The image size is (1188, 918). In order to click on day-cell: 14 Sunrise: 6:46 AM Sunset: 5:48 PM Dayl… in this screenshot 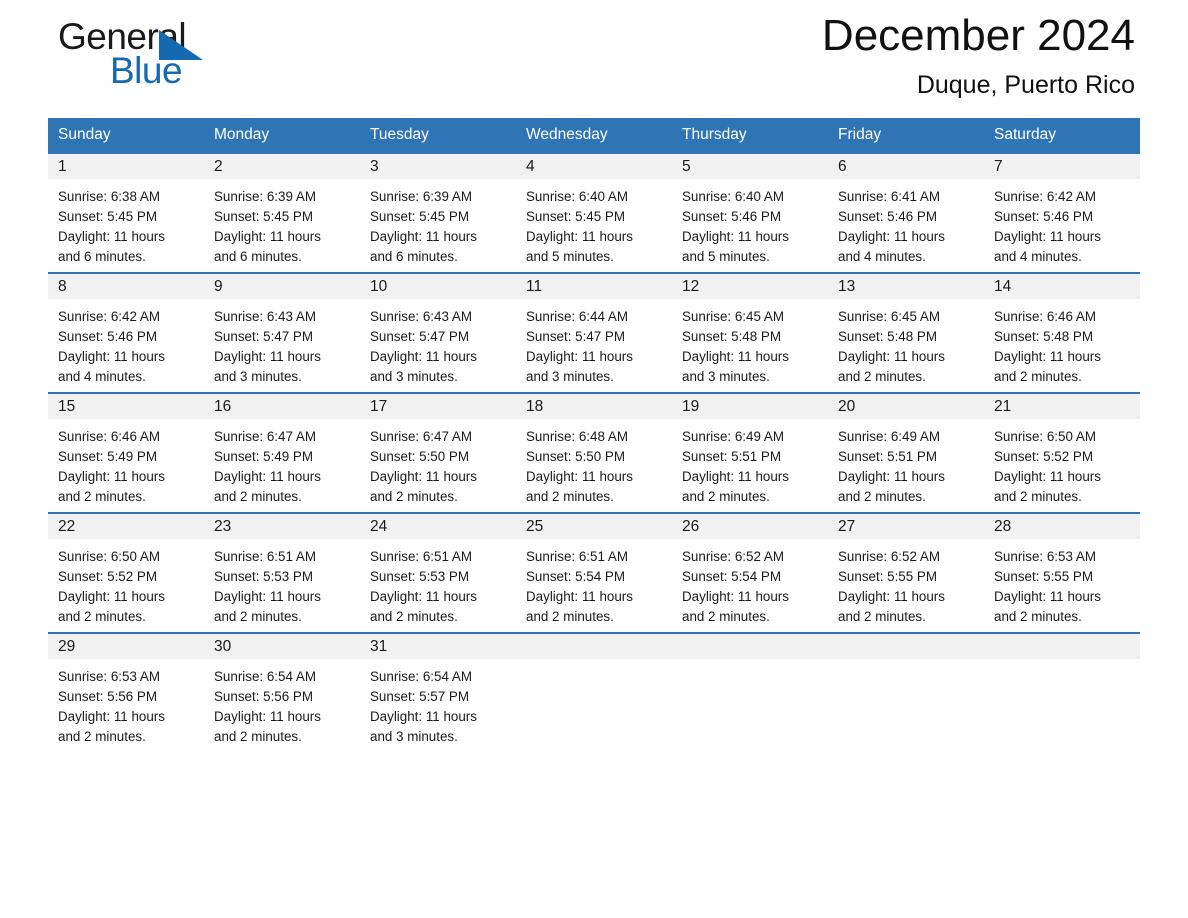, I will do `click(1062, 332)`.